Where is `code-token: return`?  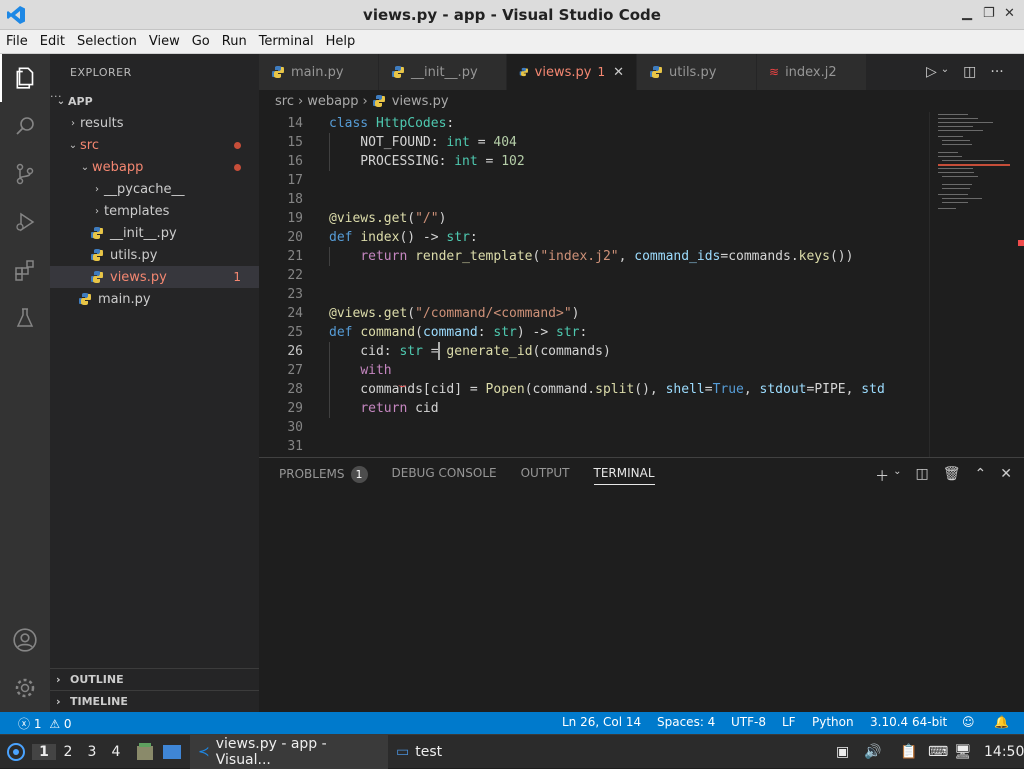
code-token: return is located at coordinates (384, 256).